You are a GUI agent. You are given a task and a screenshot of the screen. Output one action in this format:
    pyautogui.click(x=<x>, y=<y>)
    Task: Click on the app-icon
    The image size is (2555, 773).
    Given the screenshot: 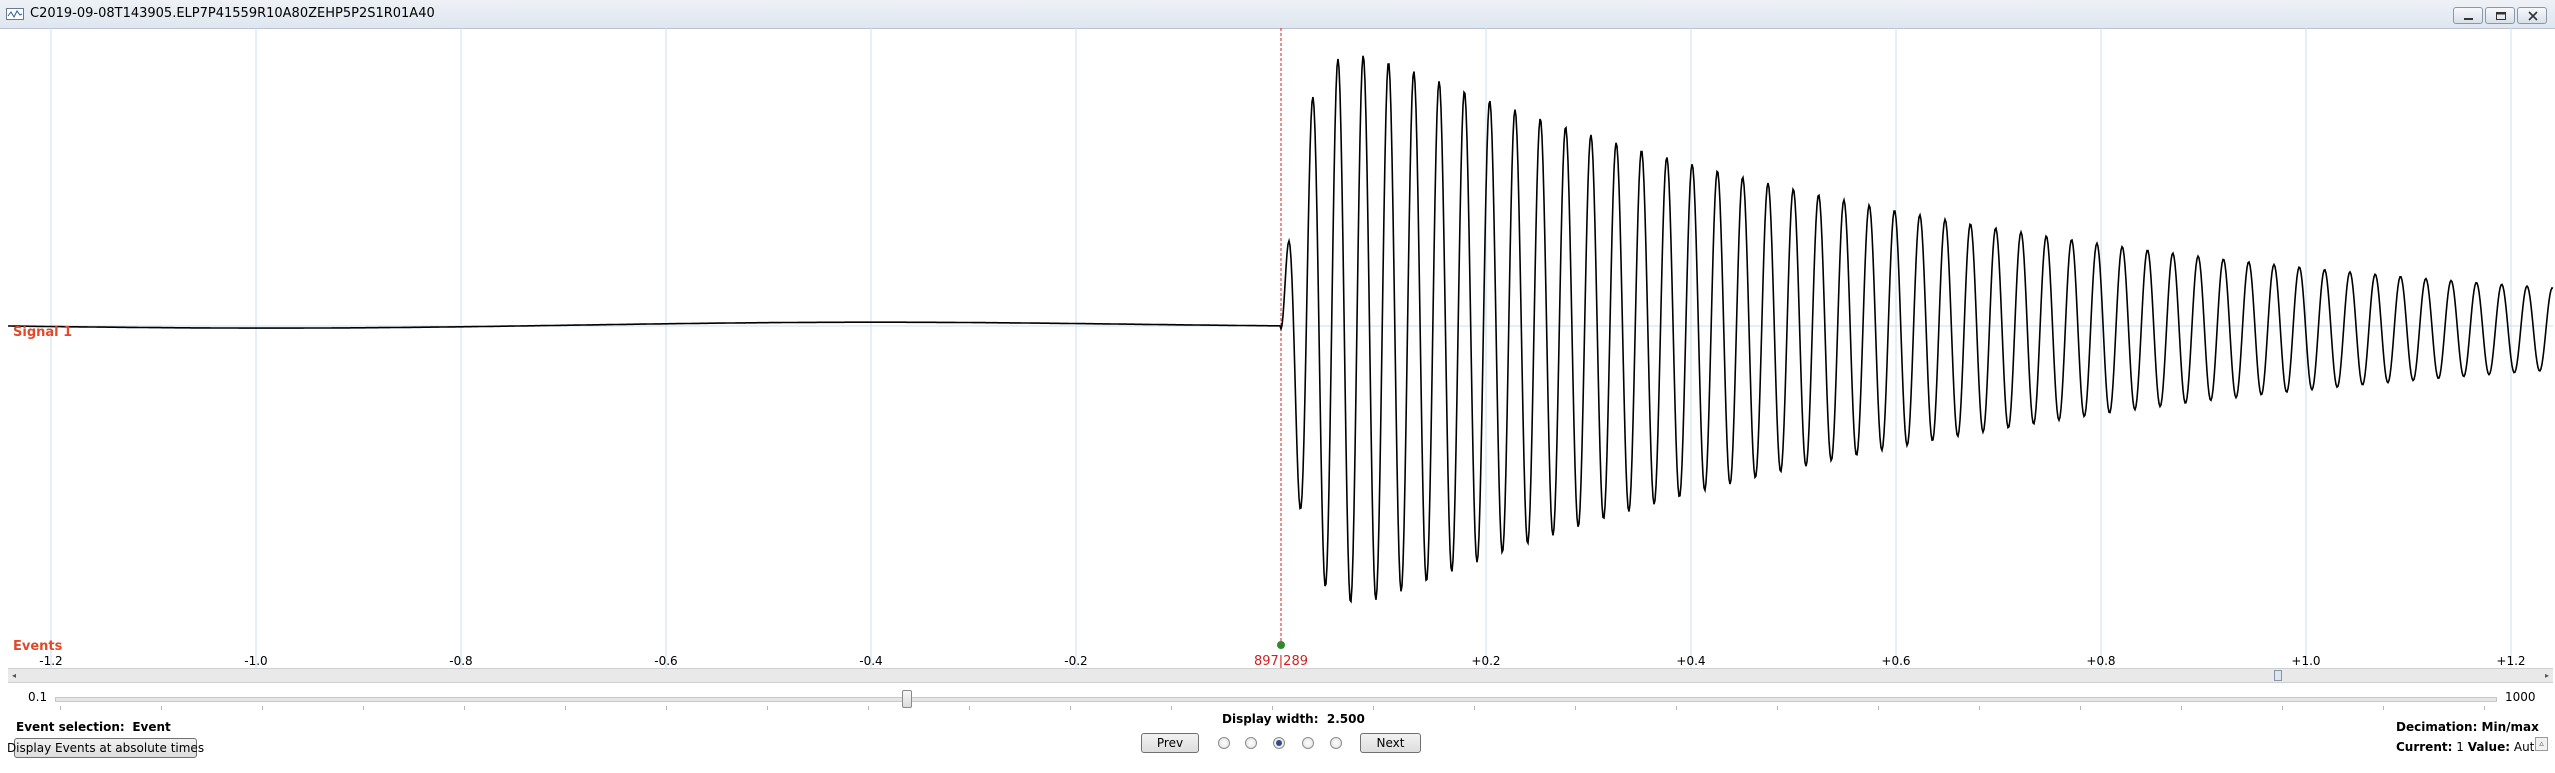 What is the action you would take?
    pyautogui.click(x=15, y=14)
    